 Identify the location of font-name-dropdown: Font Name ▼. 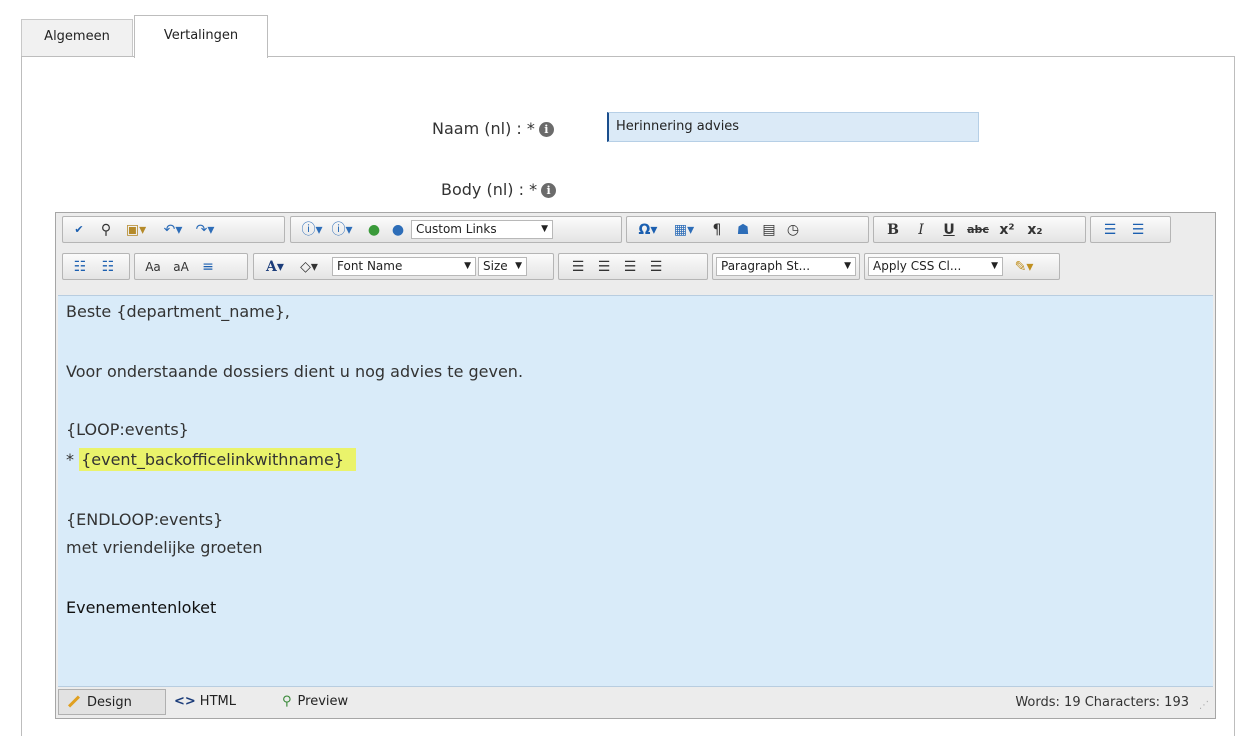
(404, 266).